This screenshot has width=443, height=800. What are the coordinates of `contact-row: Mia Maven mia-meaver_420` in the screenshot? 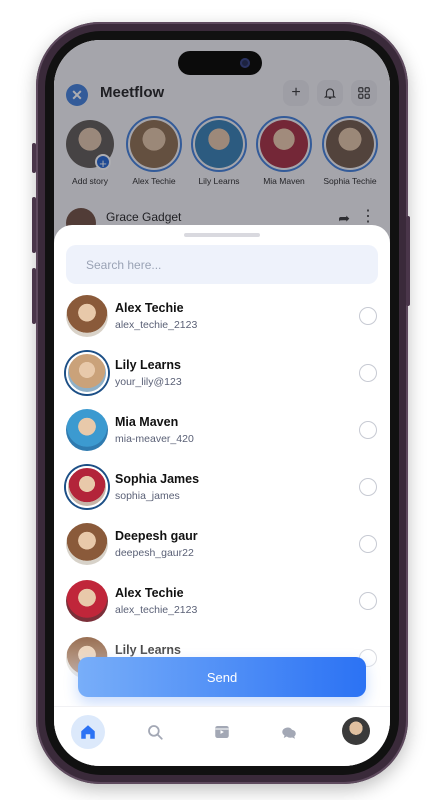 It's located at (222, 437).